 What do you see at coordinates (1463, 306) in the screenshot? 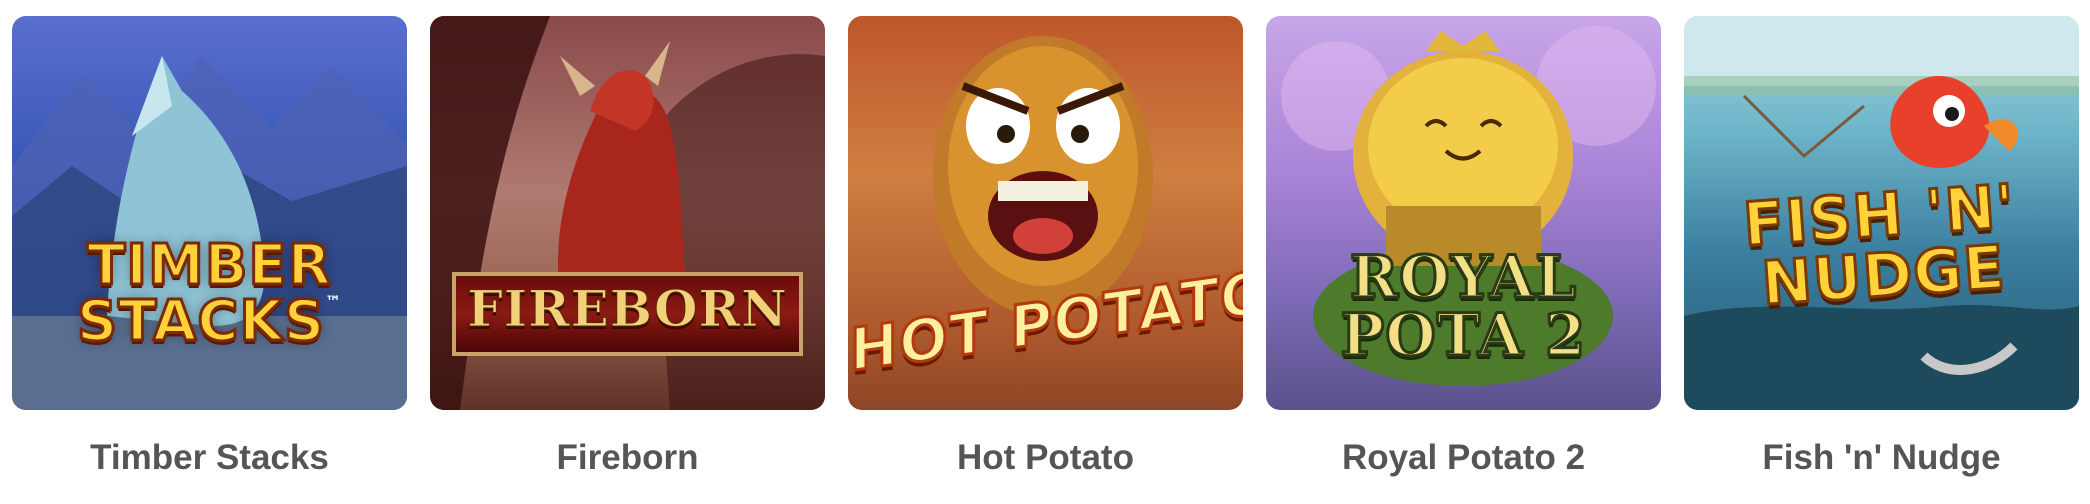
I see `game-logo: ROYAL POTA 2` at bounding box center [1463, 306].